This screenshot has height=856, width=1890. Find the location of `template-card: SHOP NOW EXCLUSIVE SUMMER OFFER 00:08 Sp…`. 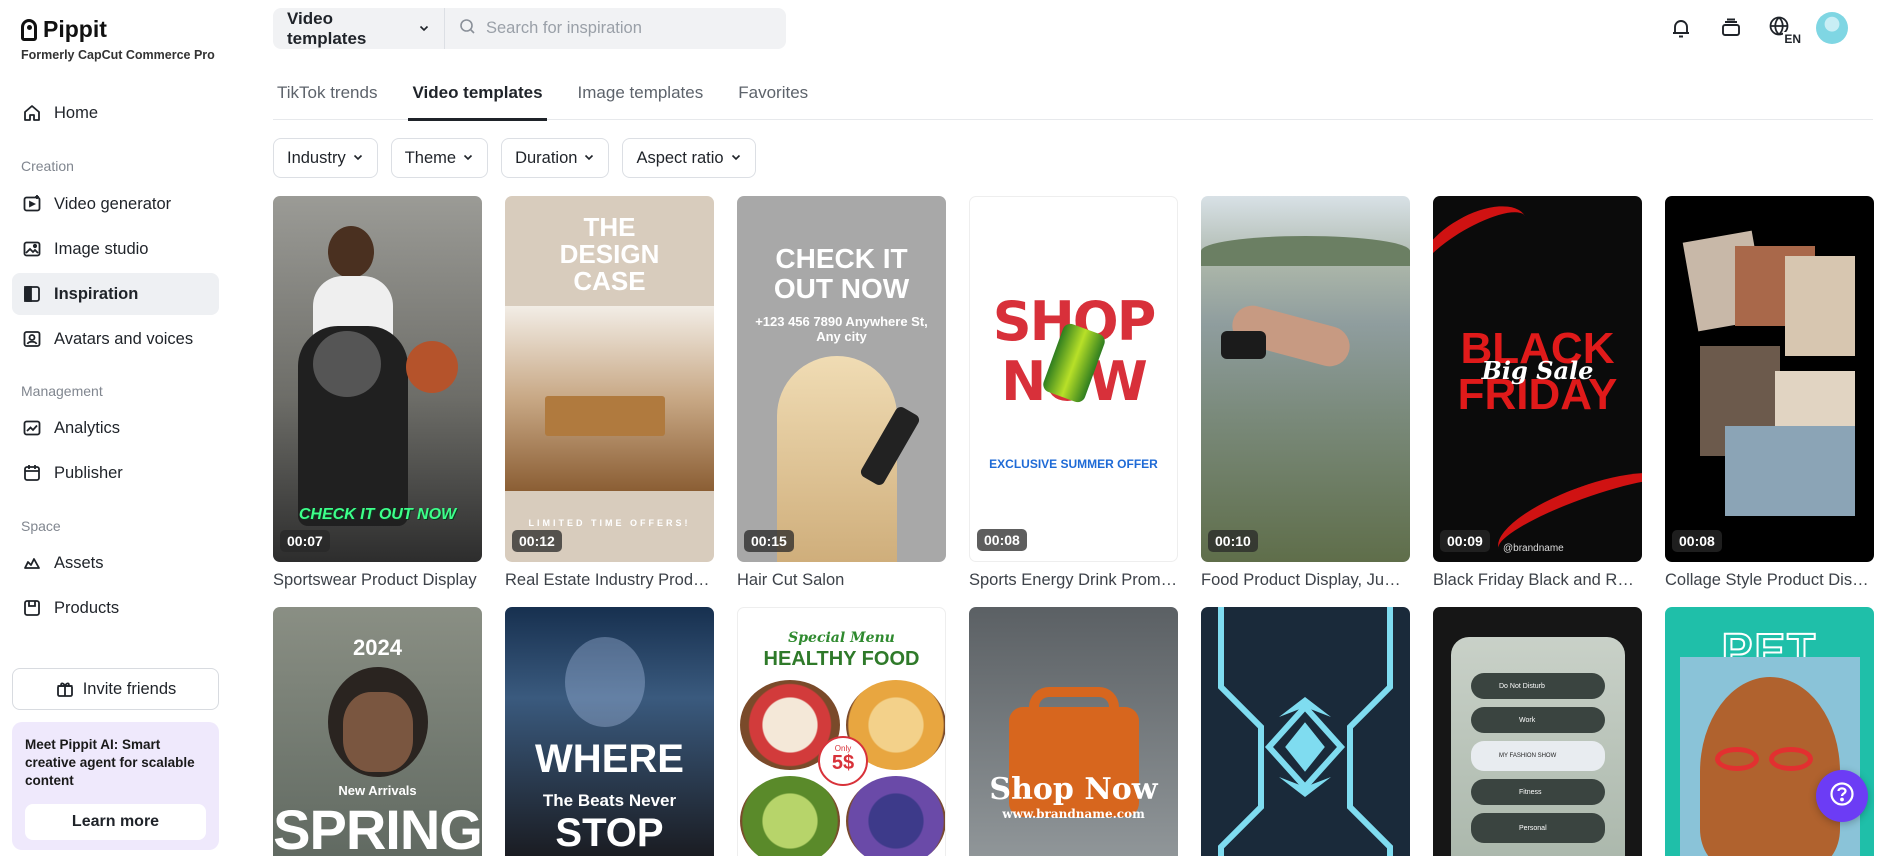

template-card: SHOP NOW EXCLUSIVE SUMMER OFFER 00:08 Sp… is located at coordinates (1073, 393).